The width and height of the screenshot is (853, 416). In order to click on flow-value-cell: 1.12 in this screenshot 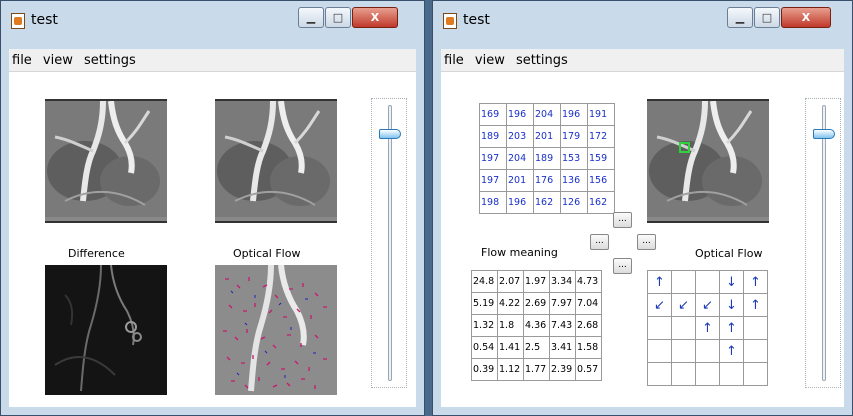, I will do `click(510, 369)`.